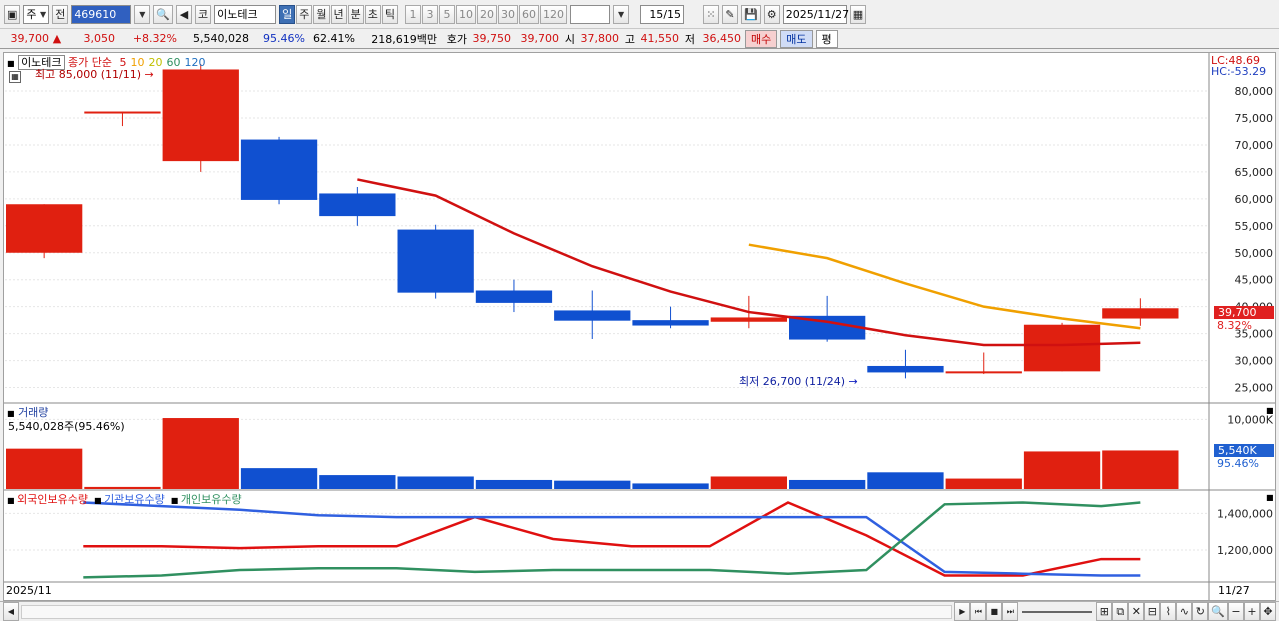 The image size is (1279, 621). What do you see at coordinates (142, 14) in the screenshot?
I see `dropdown-button: ▼` at bounding box center [142, 14].